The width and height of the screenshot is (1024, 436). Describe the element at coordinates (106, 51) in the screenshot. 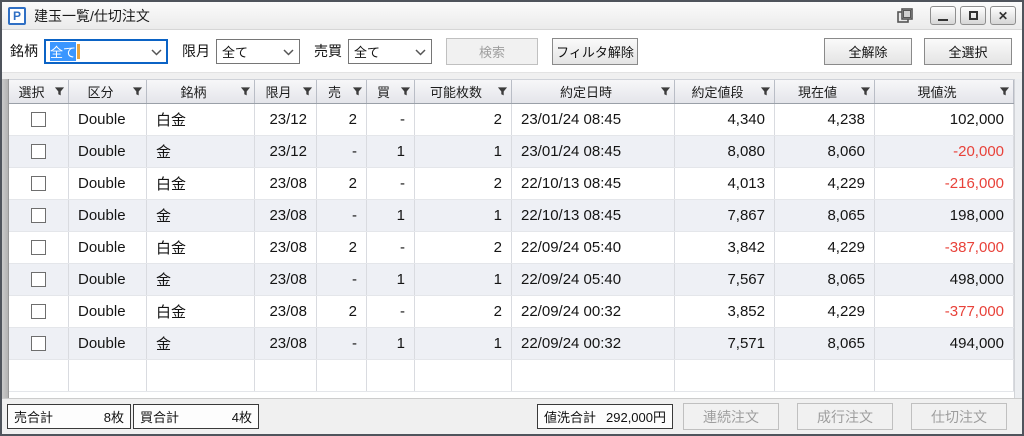

I see `symbol-filter-combobox: 全て` at that location.